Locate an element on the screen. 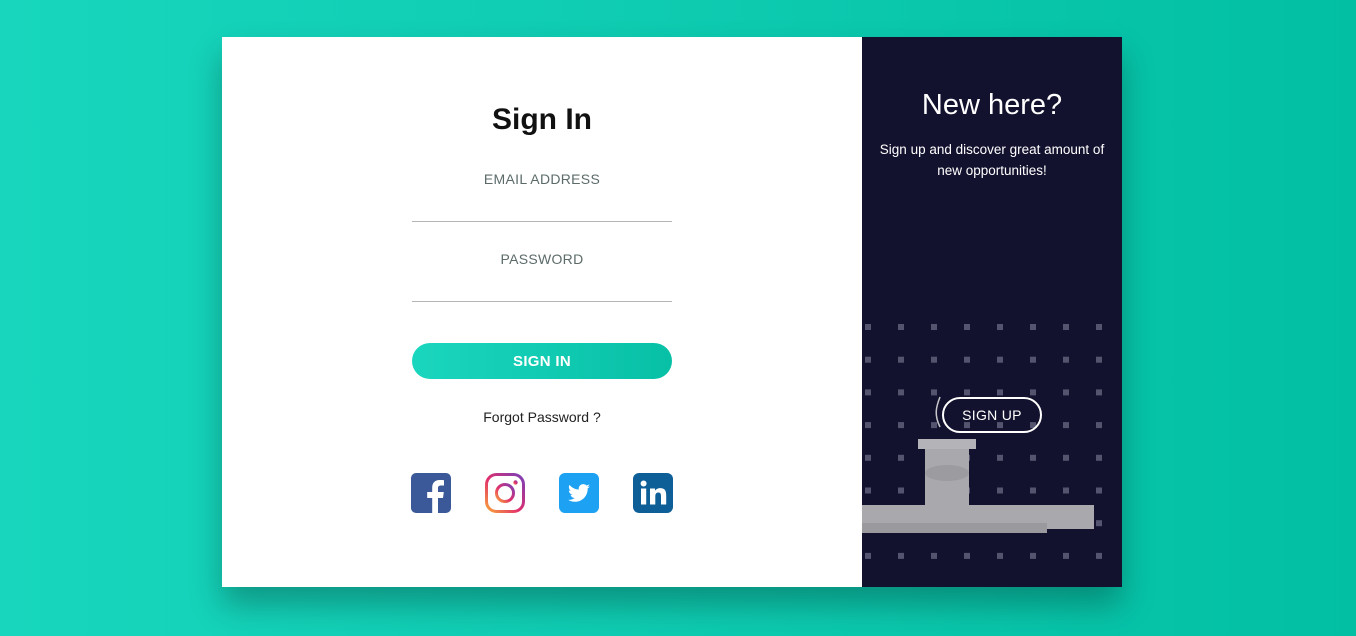 This screenshot has height=636, width=1356. password-input is located at coordinates (542, 287).